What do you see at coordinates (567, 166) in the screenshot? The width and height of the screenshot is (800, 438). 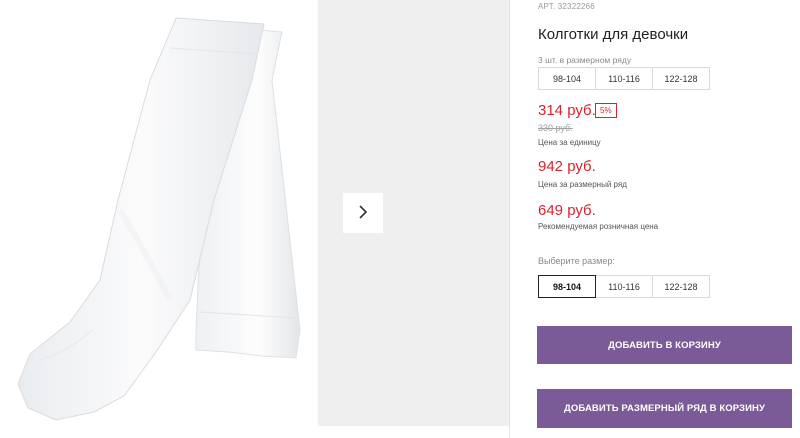 I see `pack-price: 942 руб.` at bounding box center [567, 166].